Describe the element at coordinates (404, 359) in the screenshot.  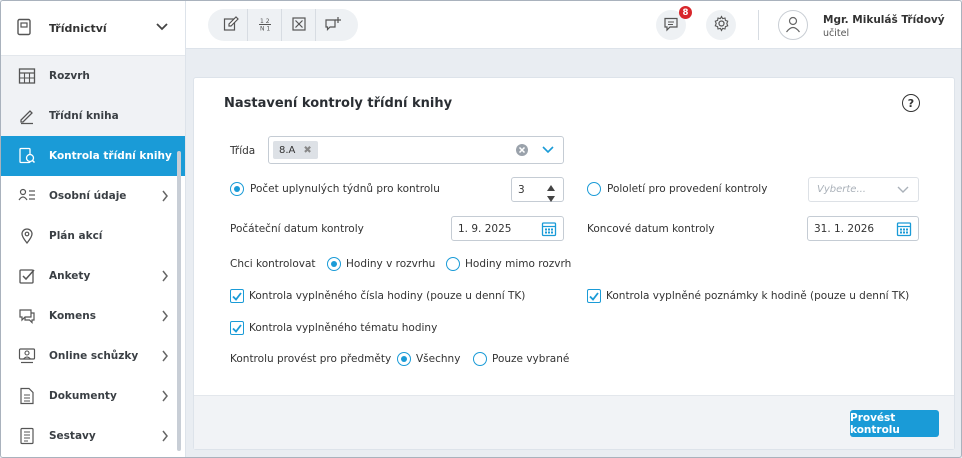
I see `subjects-all-radio` at that location.